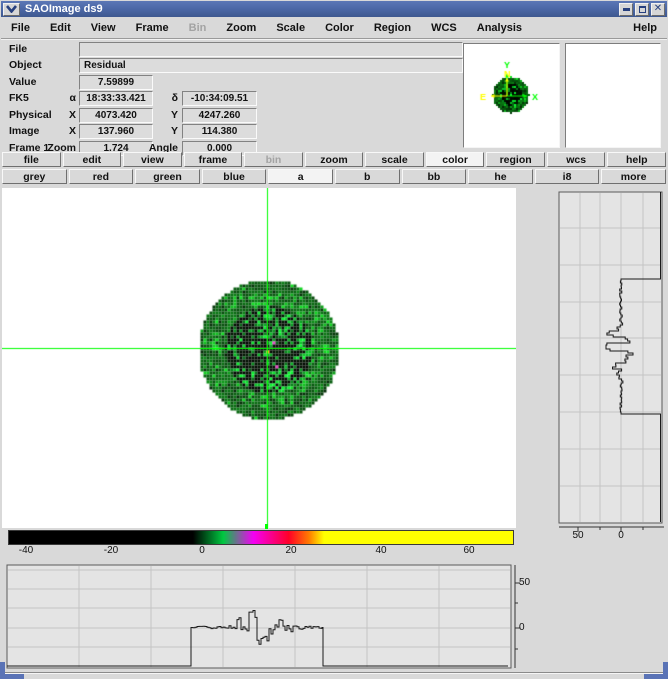  Describe the element at coordinates (116, 82) in the screenshot. I see `value-field: 7.59899` at that location.